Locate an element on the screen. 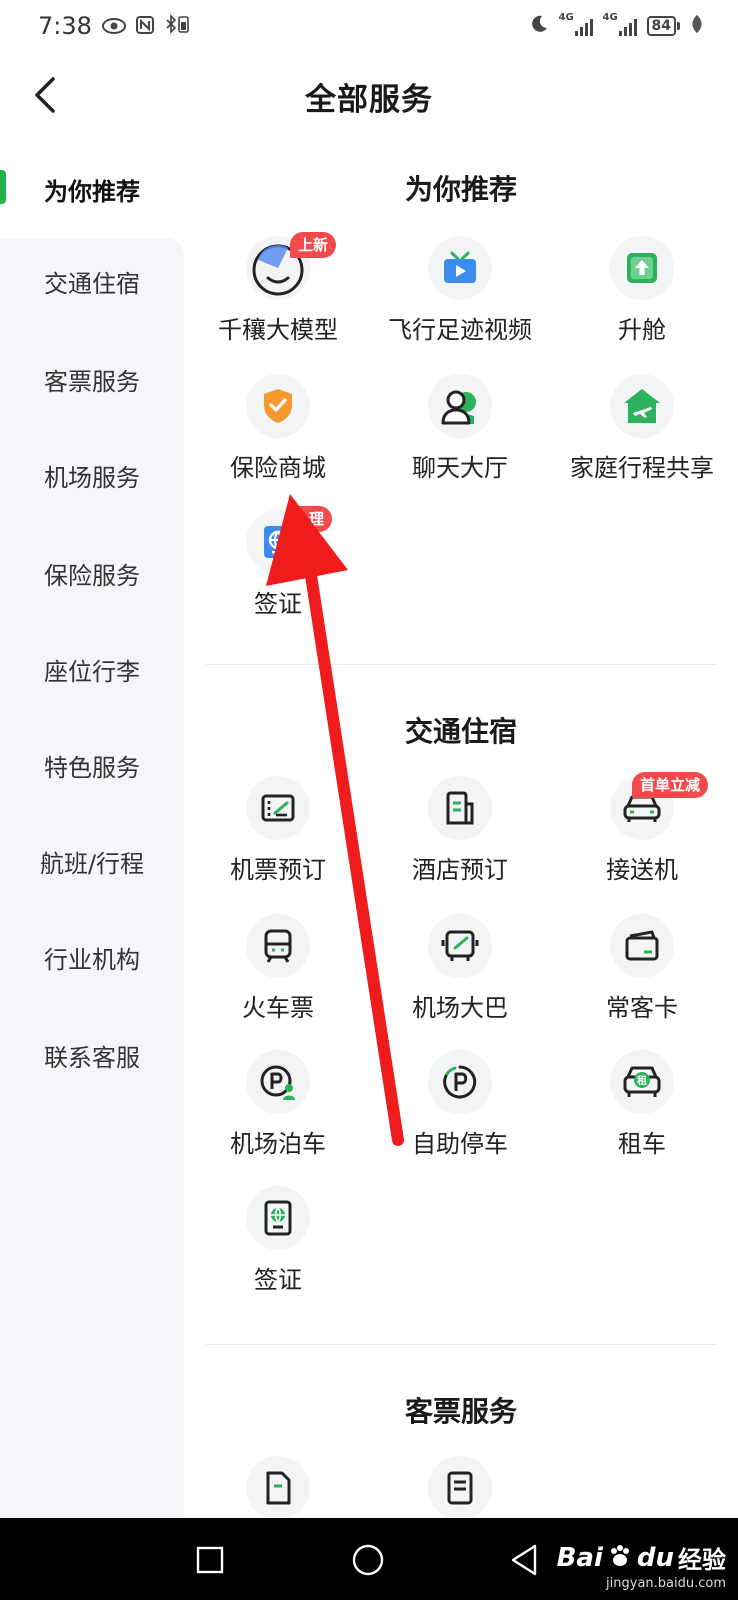  service-ai-model: 上新 千穰大模型 is located at coordinates (278, 299).